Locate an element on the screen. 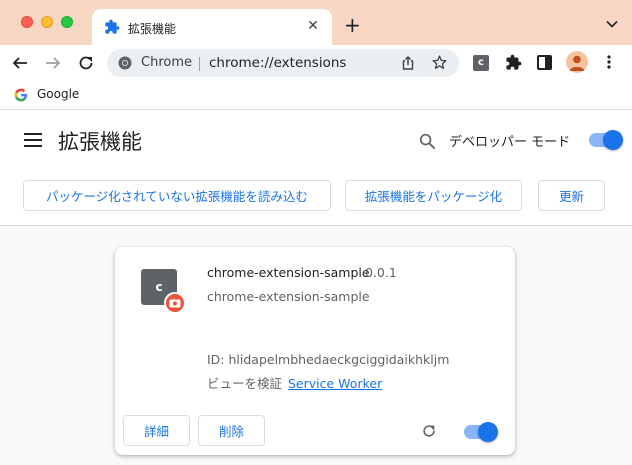 This screenshot has width=632, height=465. star-icon is located at coordinates (439, 62).